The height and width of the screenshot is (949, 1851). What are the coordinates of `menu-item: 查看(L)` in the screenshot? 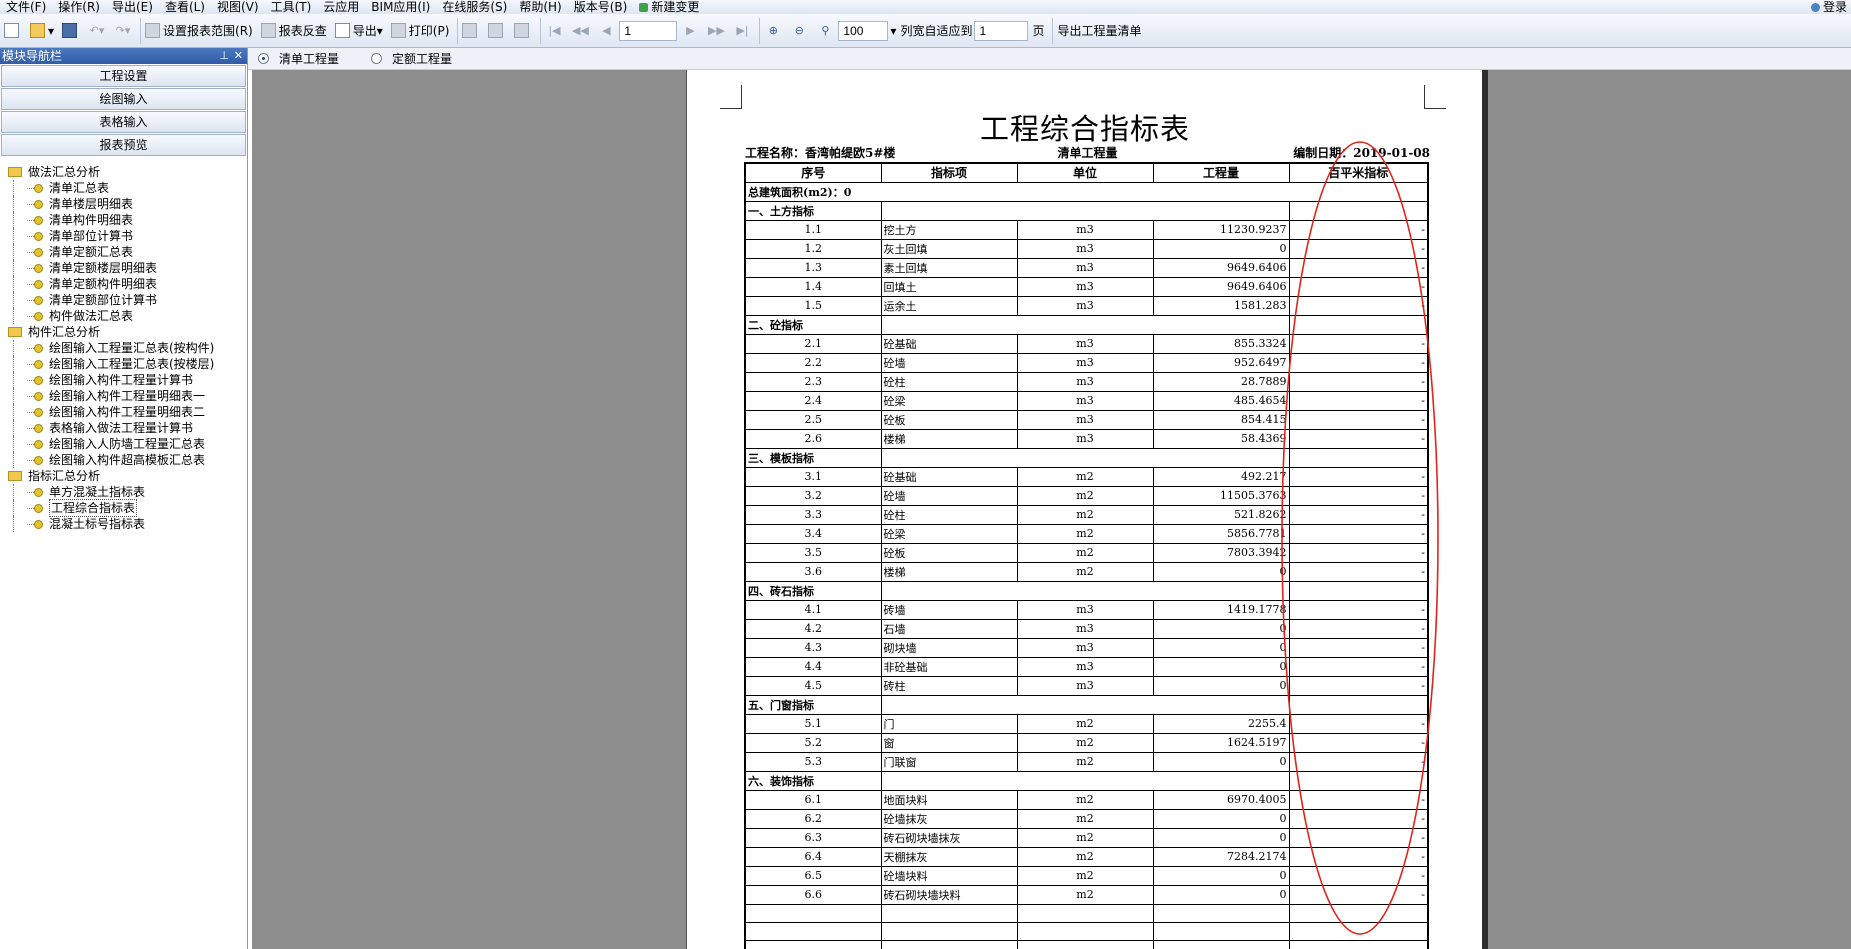 It's located at (185, 7).